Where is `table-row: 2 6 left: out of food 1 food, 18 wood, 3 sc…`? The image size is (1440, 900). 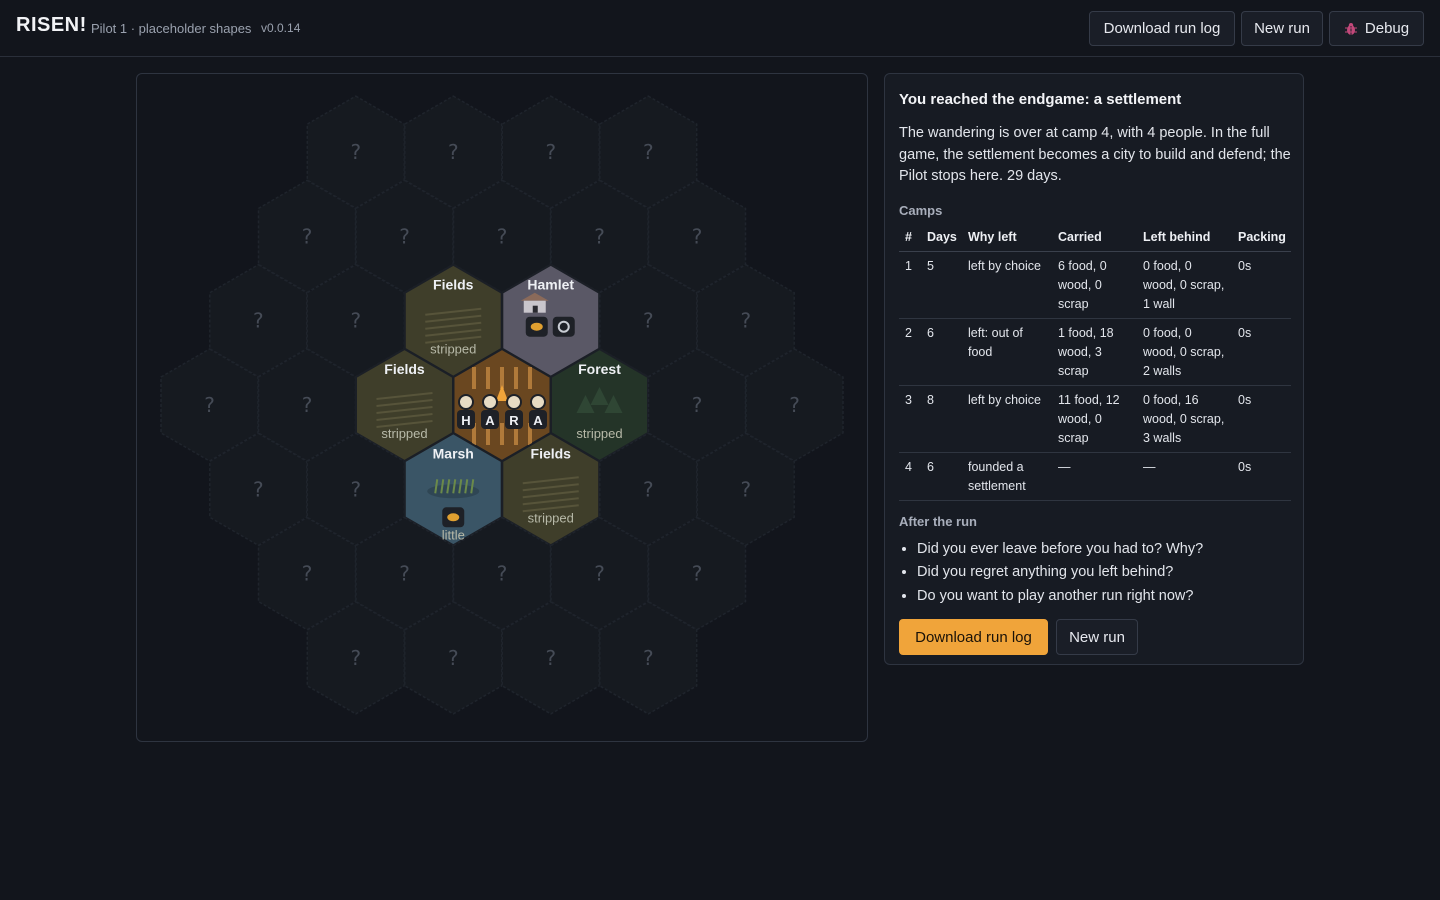
table-row: 2 6 left: out of food 1 food, 18 wood, 3 sc… is located at coordinates (1095, 352).